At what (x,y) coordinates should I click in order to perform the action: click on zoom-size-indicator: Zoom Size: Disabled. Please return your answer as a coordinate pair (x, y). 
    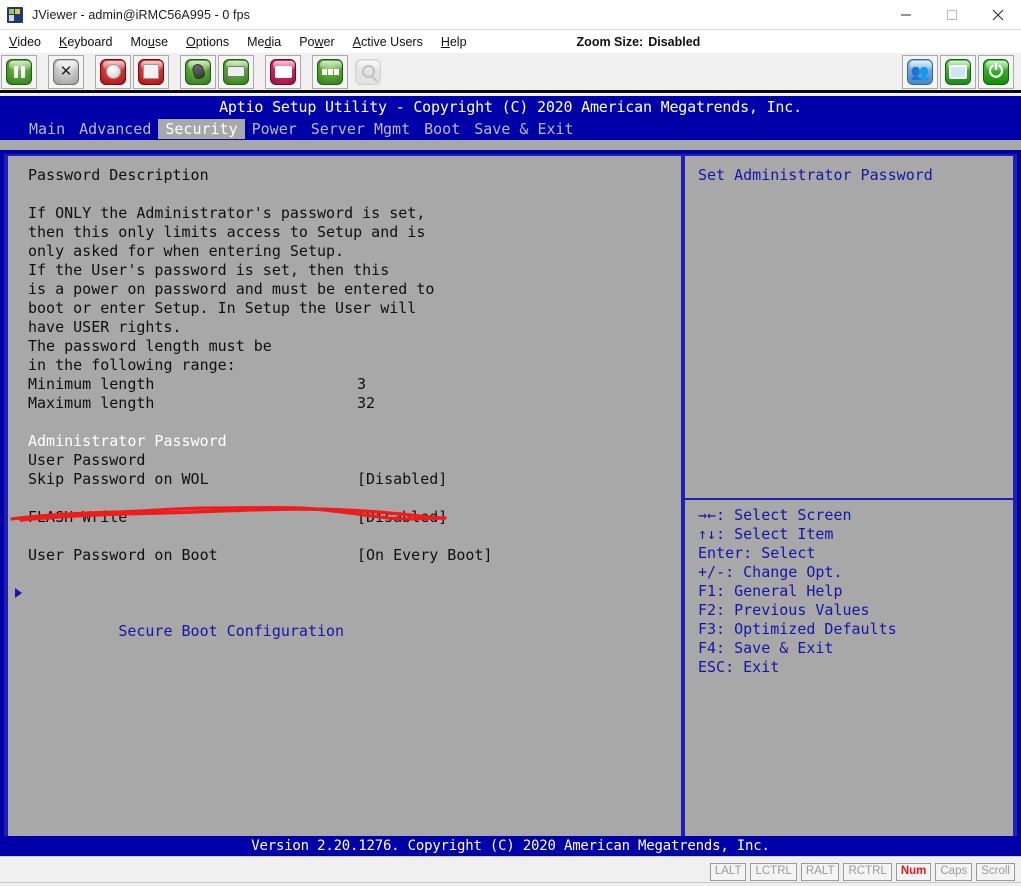
    Looking at the image, I should click on (639, 42).